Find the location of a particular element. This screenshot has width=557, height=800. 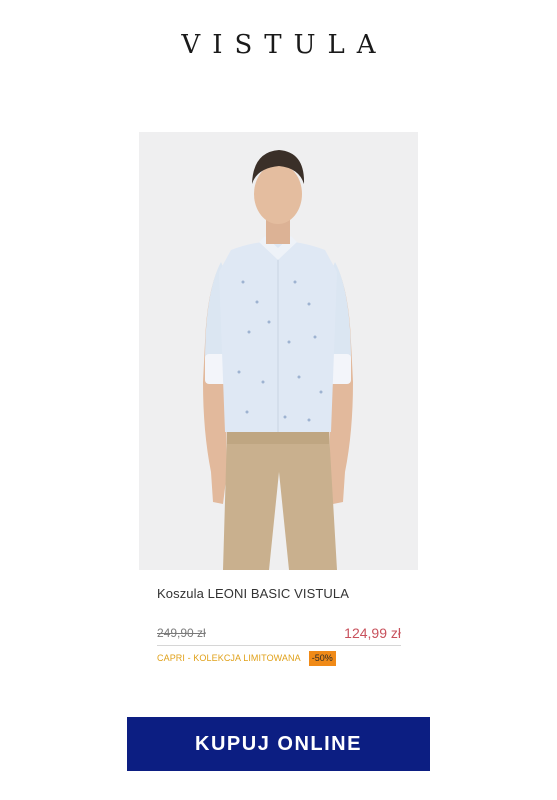

price-row: 249,90 zł 124,99 zł is located at coordinates (279, 635).